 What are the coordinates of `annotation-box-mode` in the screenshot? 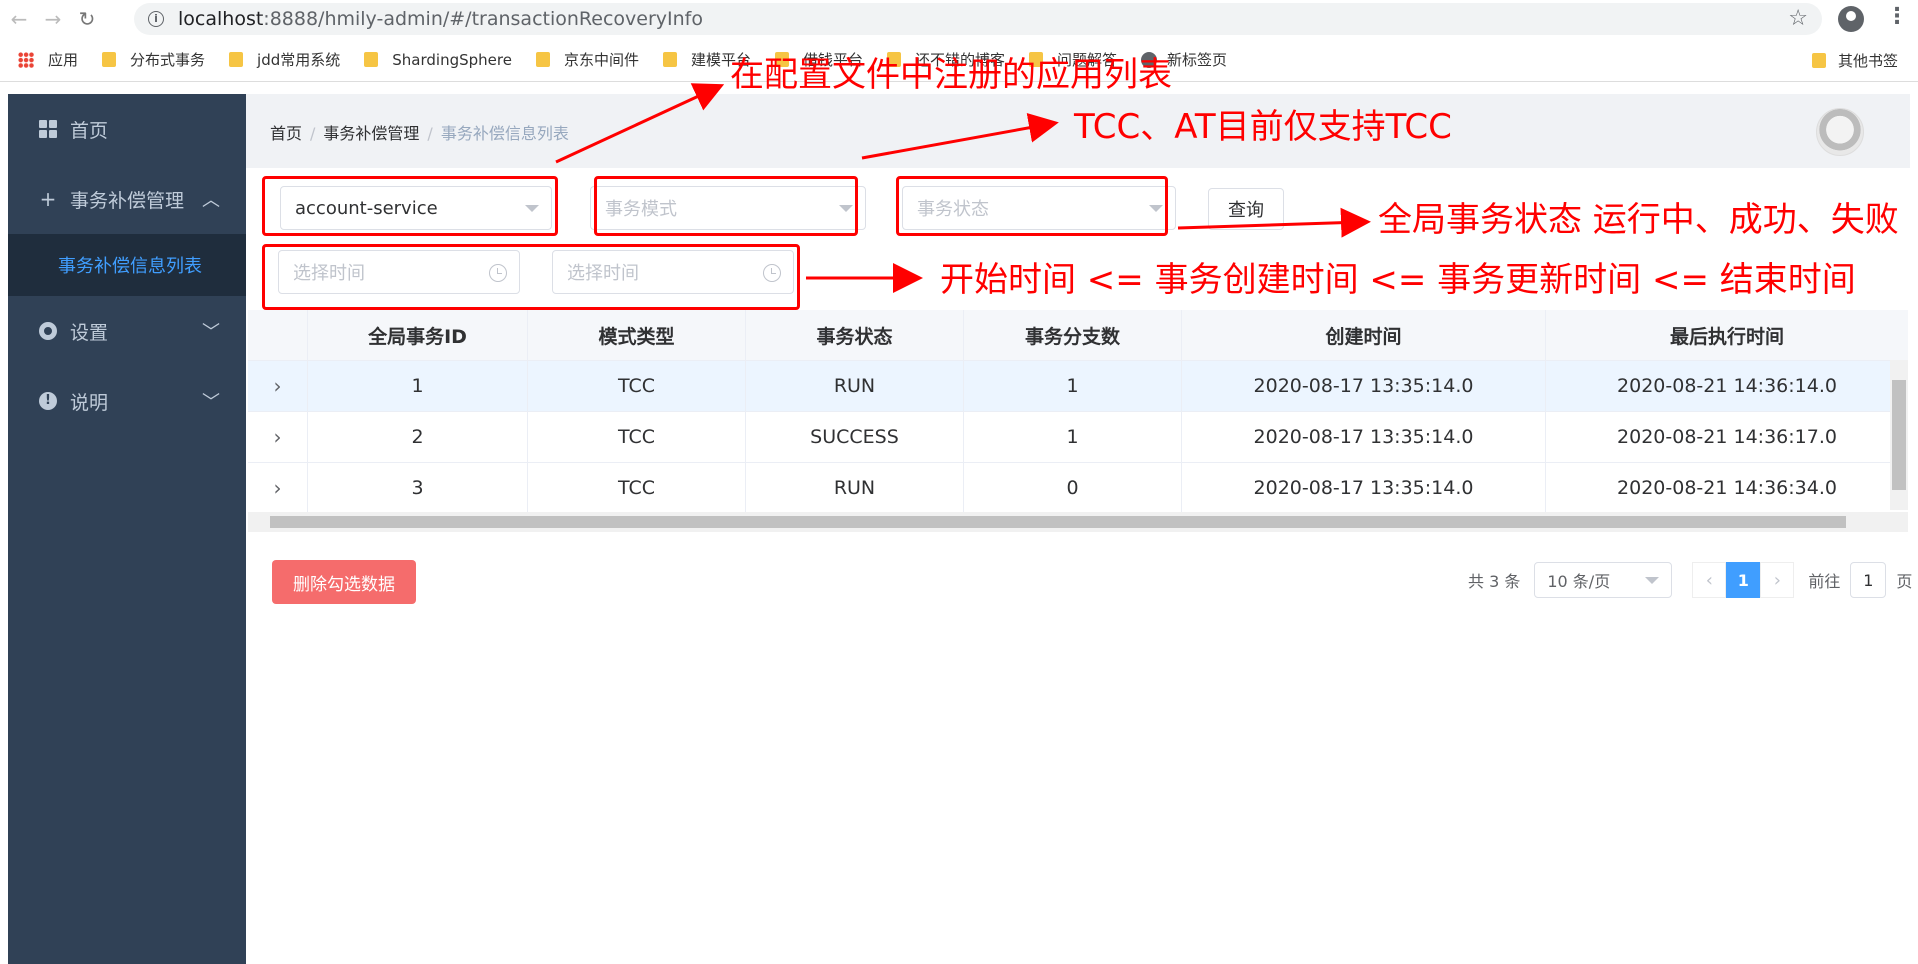 It's located at (726, 206).